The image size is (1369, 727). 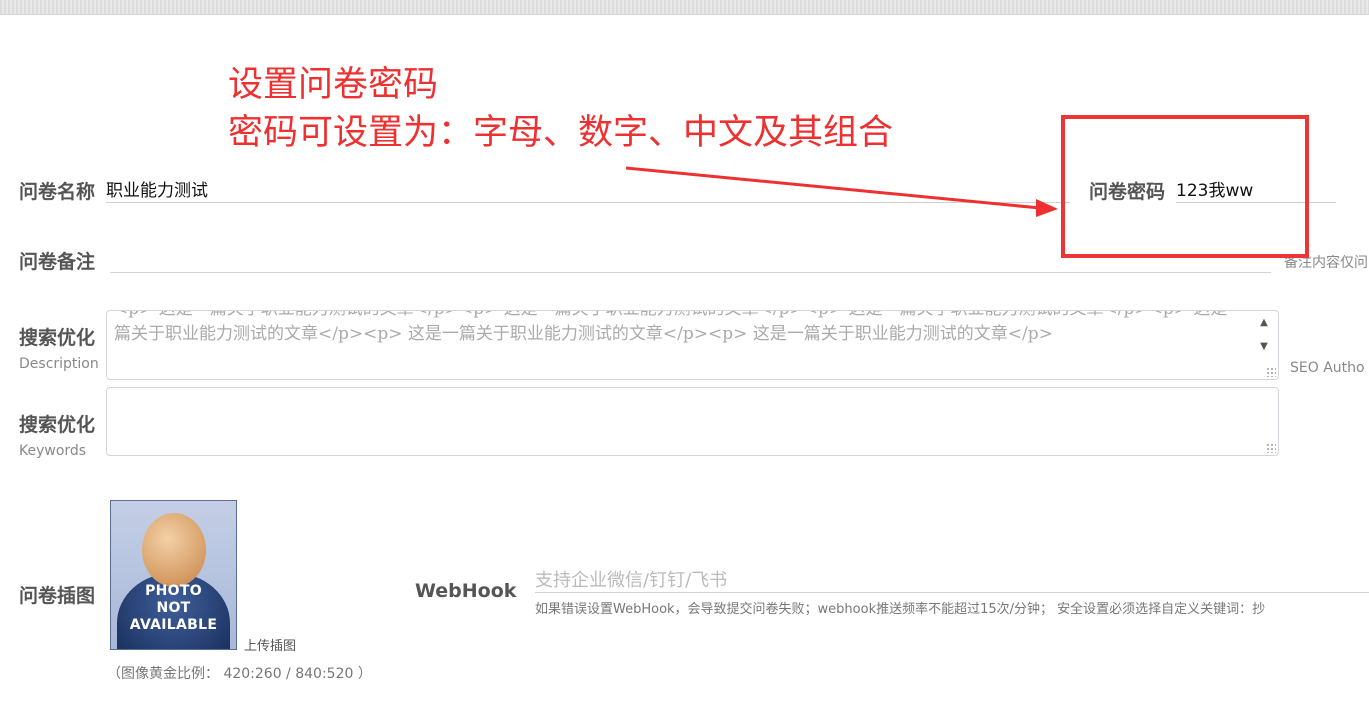 What do you see at coordinates (841, 191) in the screenshot?
I see `annotation-arrow-icon` at bounding box center [841, 191].